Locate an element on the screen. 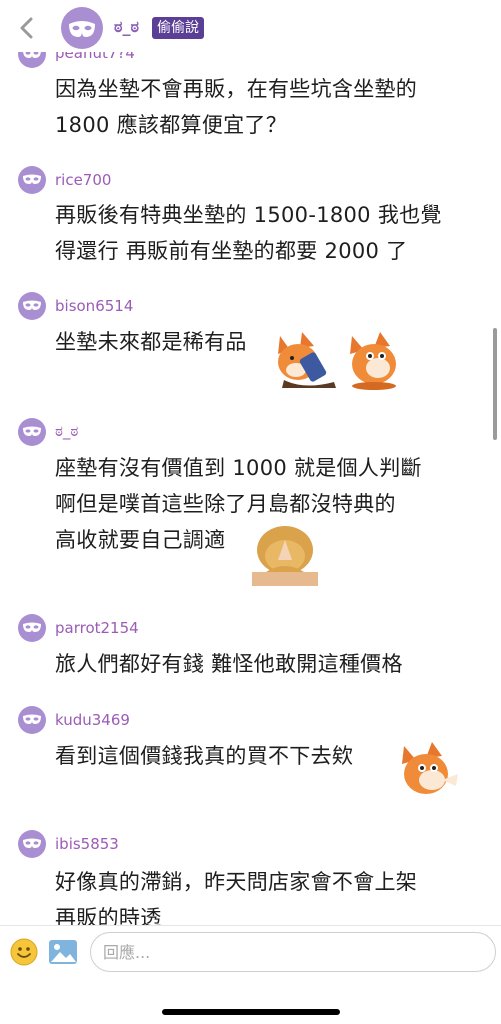 The height and width of the screenshot is (1024, 501). home-indicator is located at coordinates (251, 1012).